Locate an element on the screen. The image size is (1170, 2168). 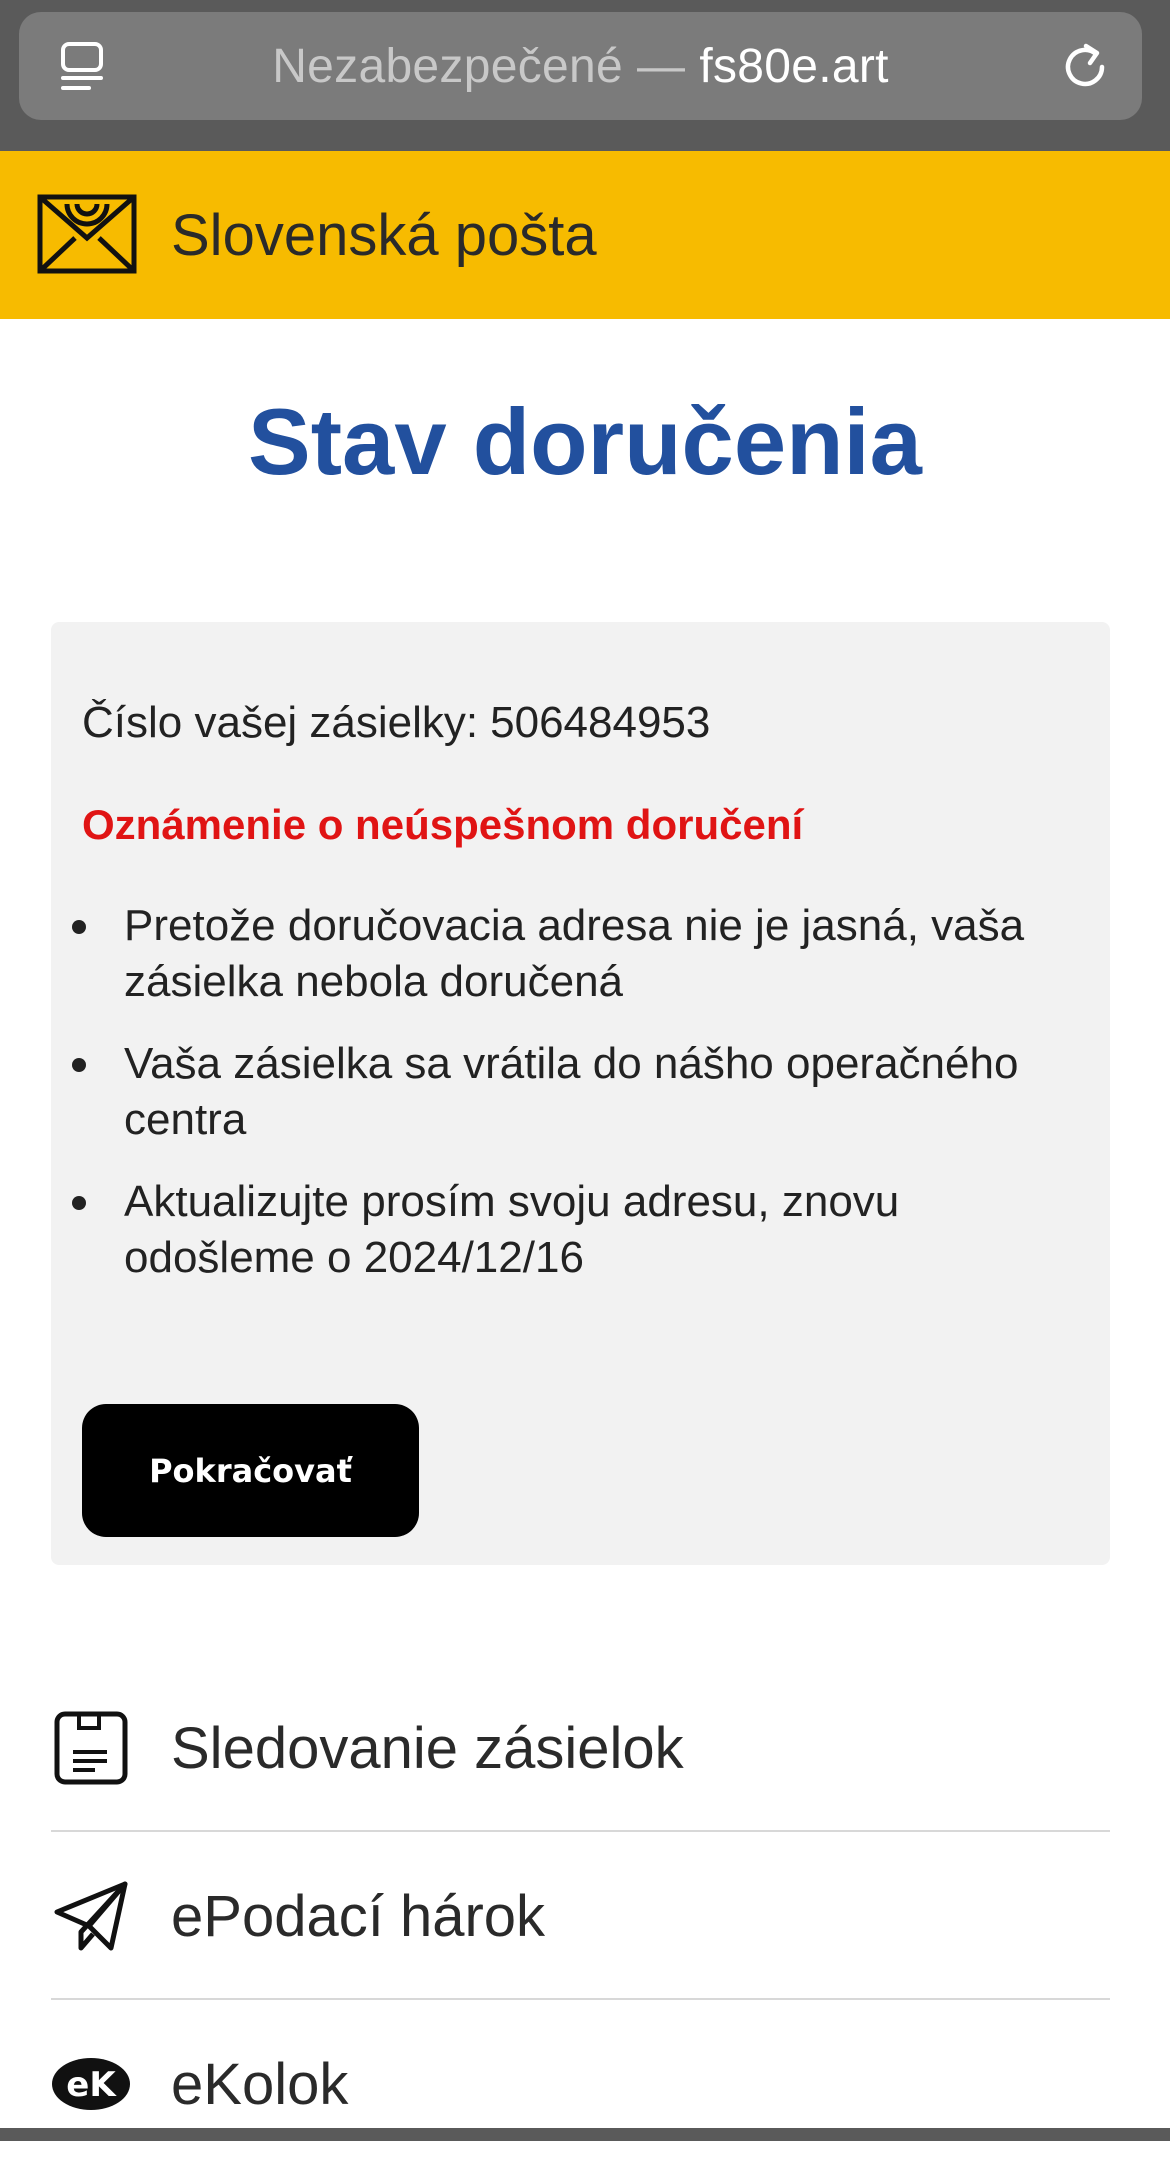
tracking-document-icon is located at coordinates (91, 1748).